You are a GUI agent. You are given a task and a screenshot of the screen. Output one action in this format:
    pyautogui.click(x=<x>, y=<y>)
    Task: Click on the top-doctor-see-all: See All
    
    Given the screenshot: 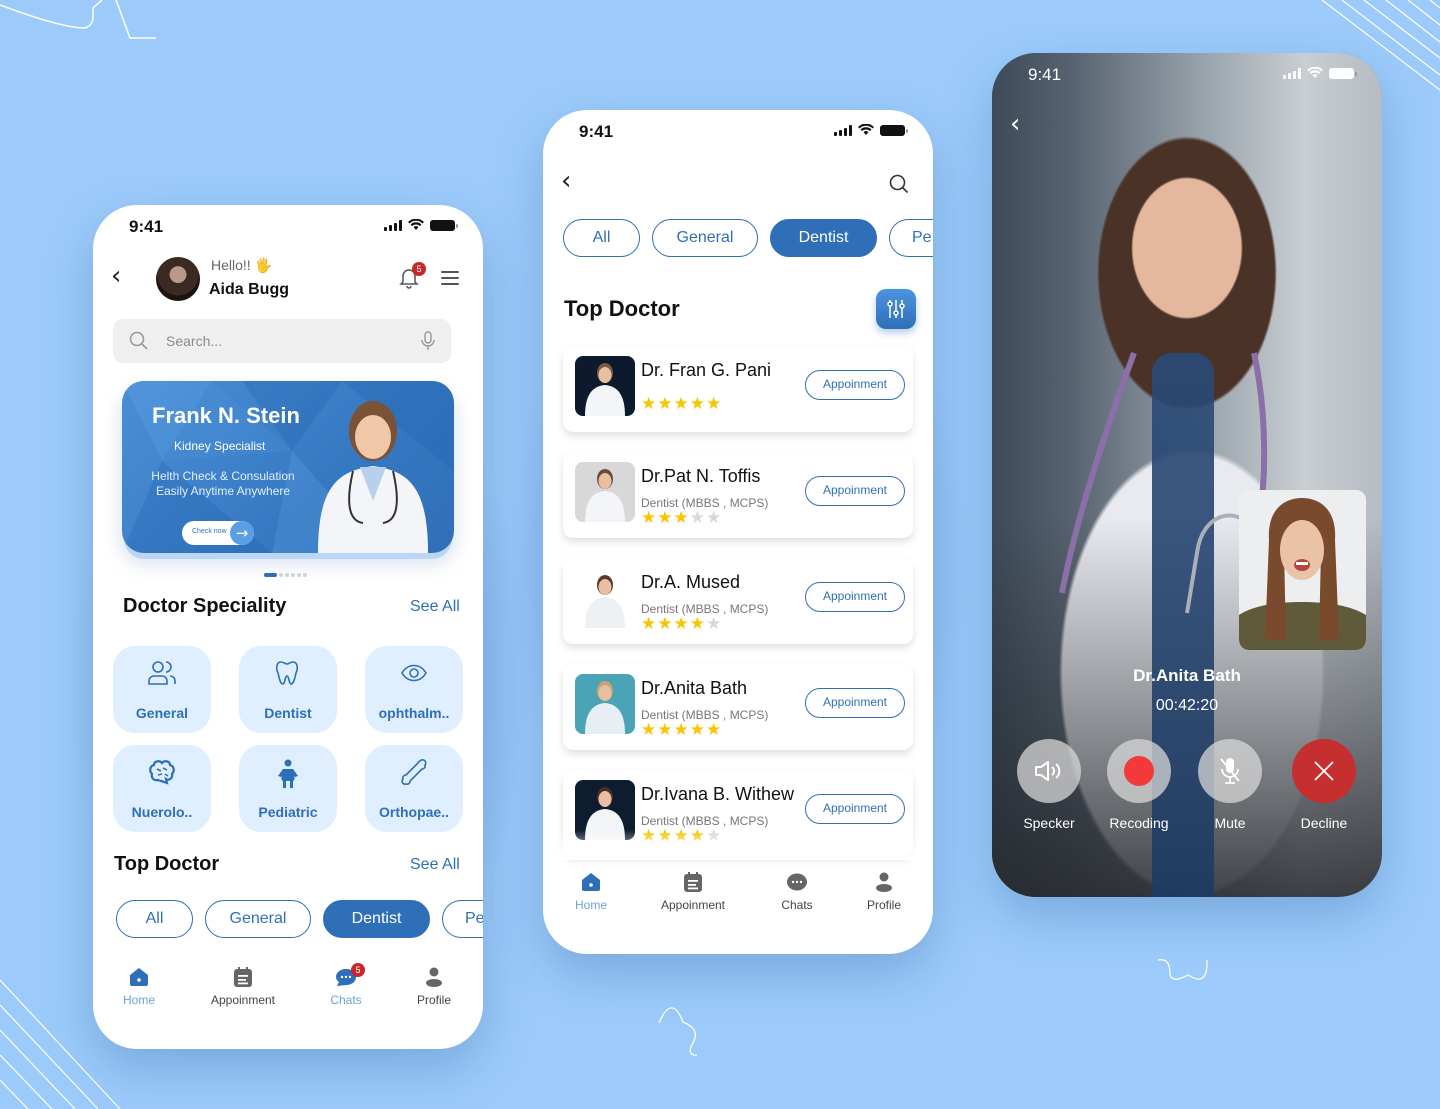 What is the action you would take?
    pyautogui.click(x=435, y=865)
    